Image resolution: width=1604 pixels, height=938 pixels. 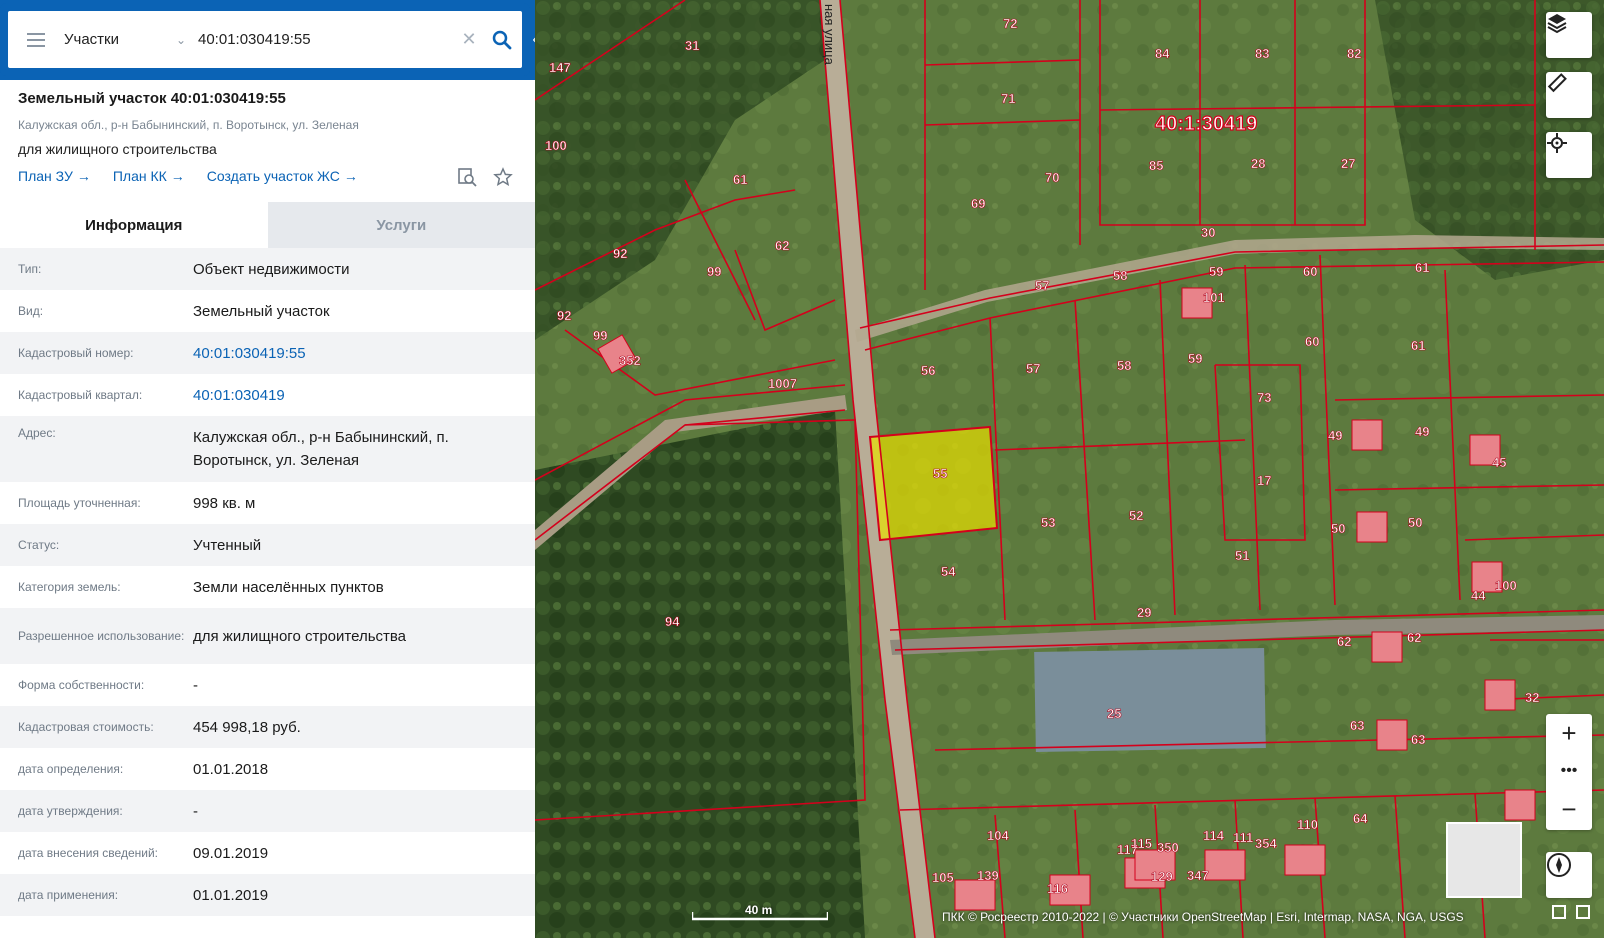 What do you see at coordinates (1559, 912) in the screenshot?
I see `home-icon` at bounding box center [1559, 912].